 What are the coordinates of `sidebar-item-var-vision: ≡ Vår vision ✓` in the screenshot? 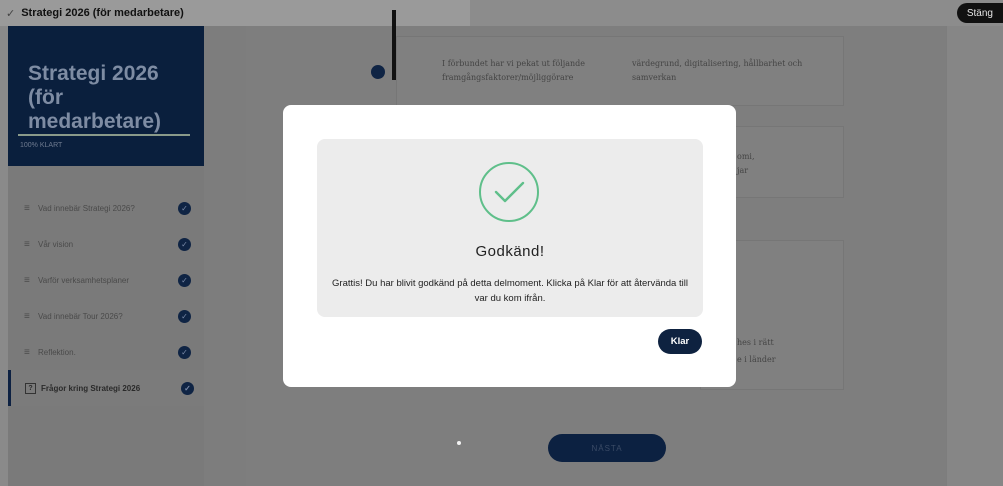 It's located at (106, 244).